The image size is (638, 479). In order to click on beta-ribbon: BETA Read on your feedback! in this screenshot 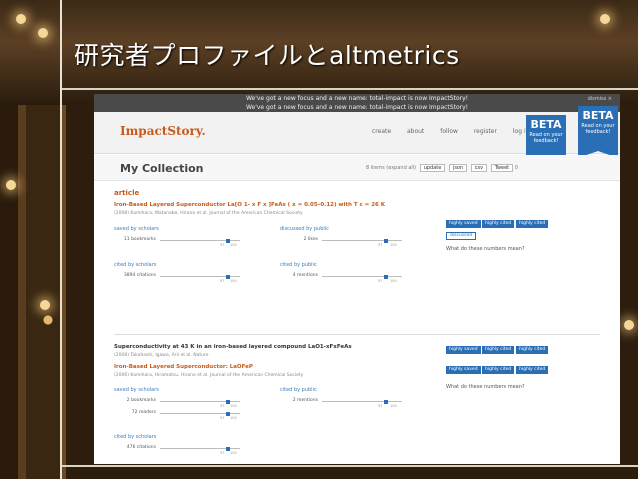, I will do `click(546, 141)`.